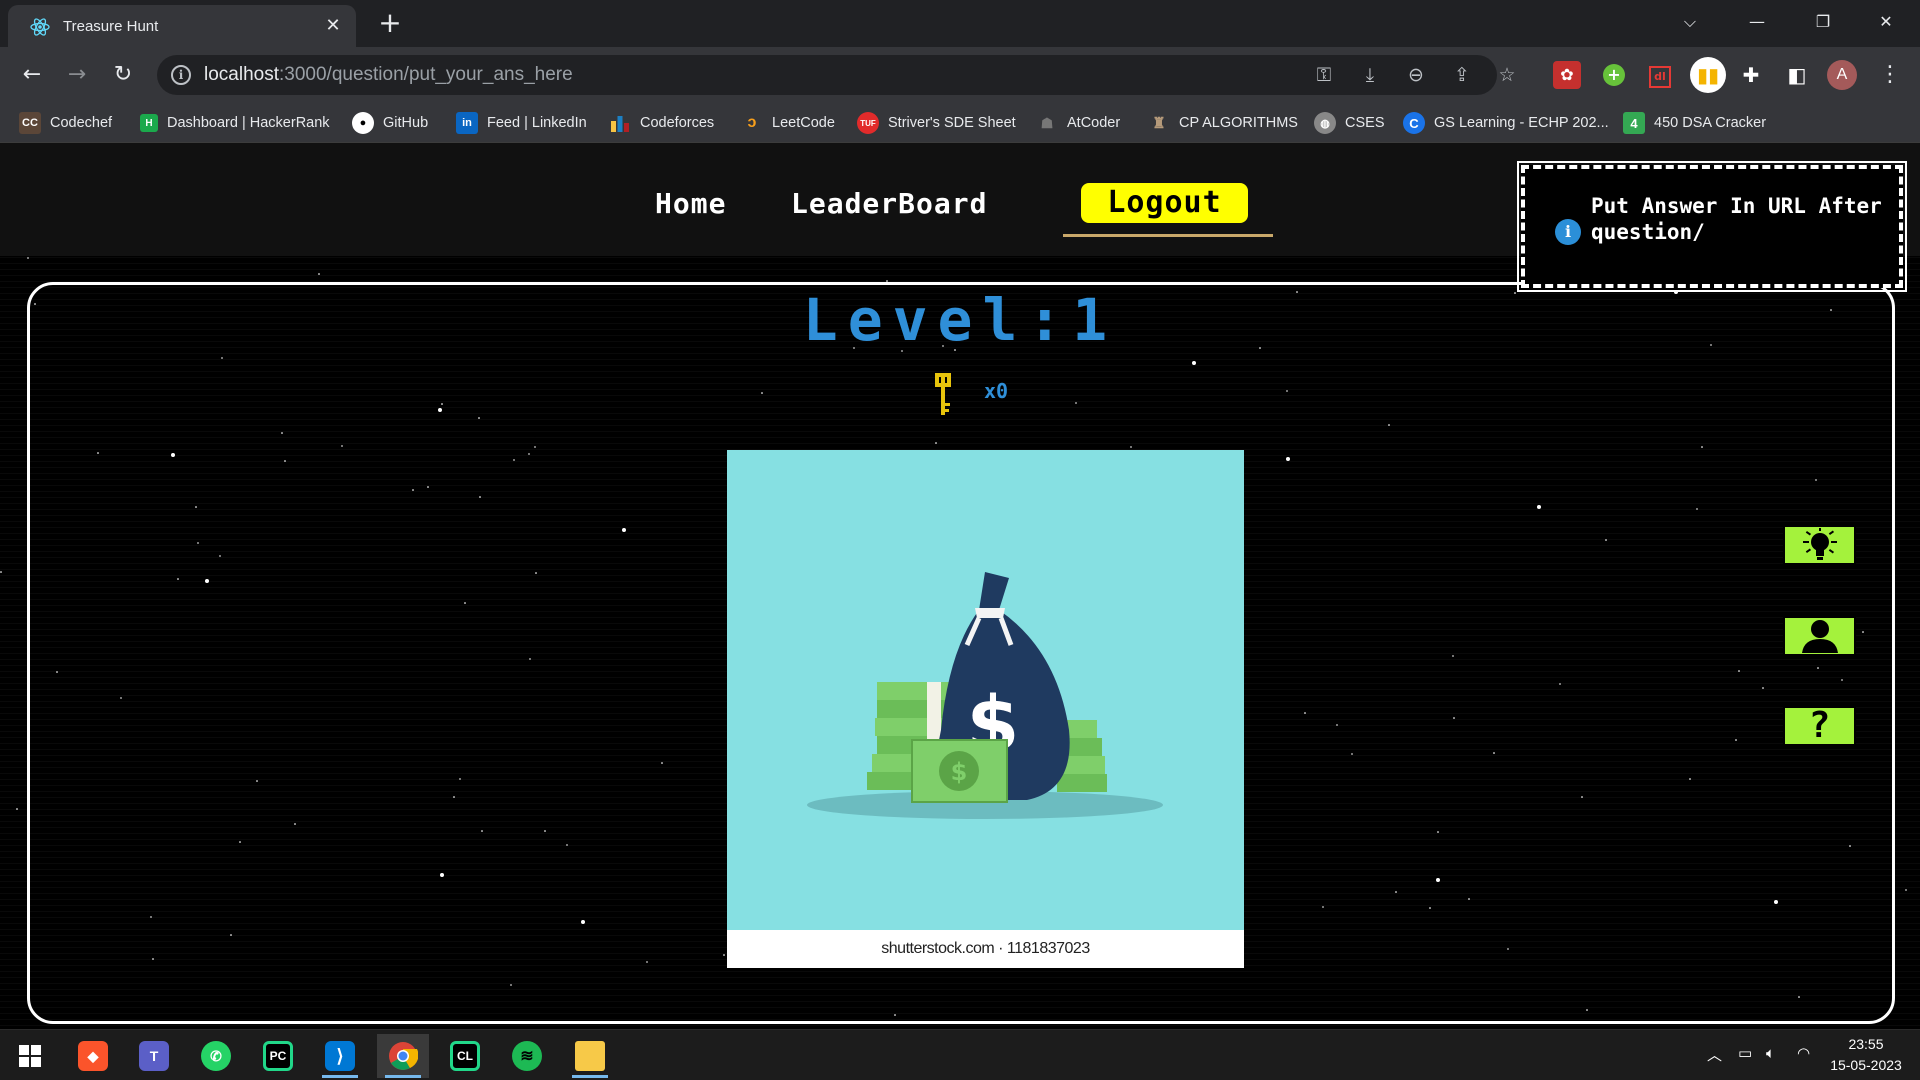 The width and height of the screenshot is (1920, 1080). Describe the element at coordinates (1164, 203) in the screenshot. I see `logout-button: Logout` at that location.